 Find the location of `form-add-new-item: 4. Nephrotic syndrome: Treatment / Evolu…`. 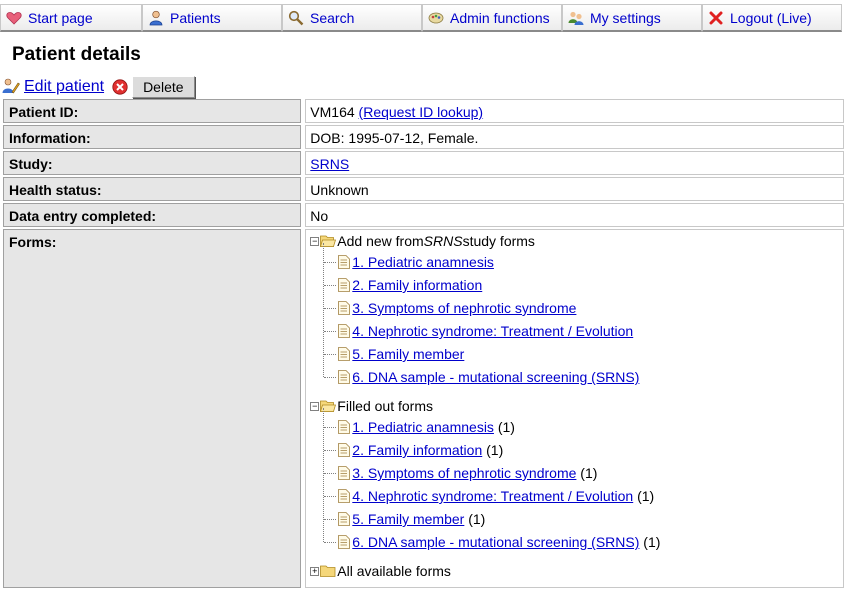

form-add-new-item: 4. Nephrotic syndrome: Treatment / Evolu… is located at coordinates (485, 331).